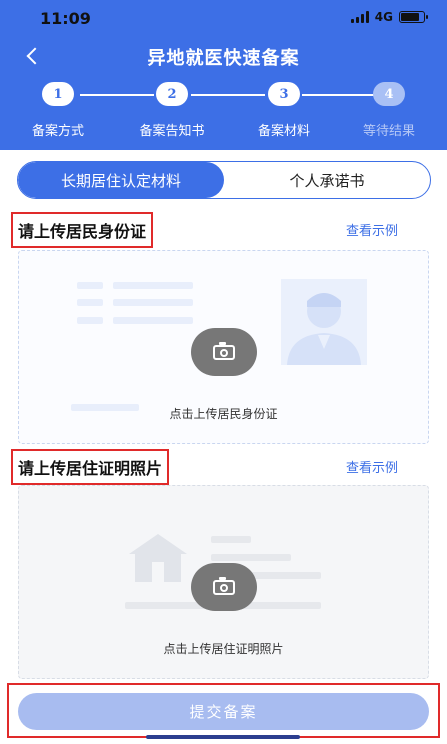 Image resolution: width=447 pixels, height=744 pixels. I want to click on id-card-section-title: 请上传居民身份证, so click(82, 230).